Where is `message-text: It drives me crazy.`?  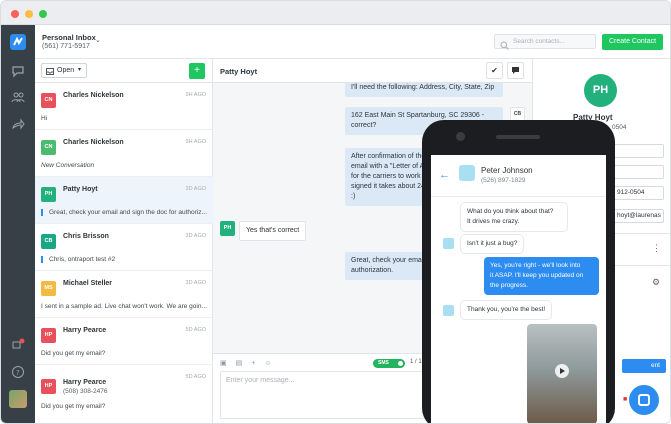
message-text: It drives me crazy. is located at coordinates (493, 221).